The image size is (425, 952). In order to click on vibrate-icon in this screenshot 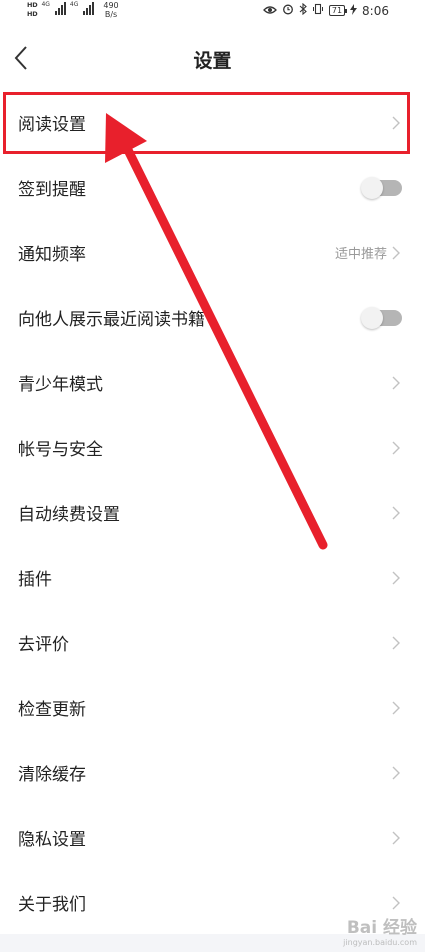, I will do `click(318, 10)`.